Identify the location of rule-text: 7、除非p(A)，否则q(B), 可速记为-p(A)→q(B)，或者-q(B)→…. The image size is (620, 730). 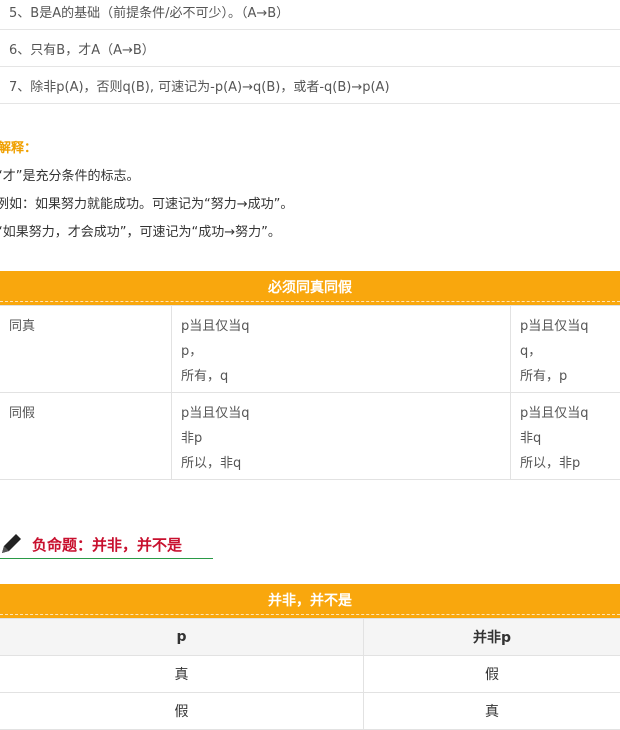
(310, 85).